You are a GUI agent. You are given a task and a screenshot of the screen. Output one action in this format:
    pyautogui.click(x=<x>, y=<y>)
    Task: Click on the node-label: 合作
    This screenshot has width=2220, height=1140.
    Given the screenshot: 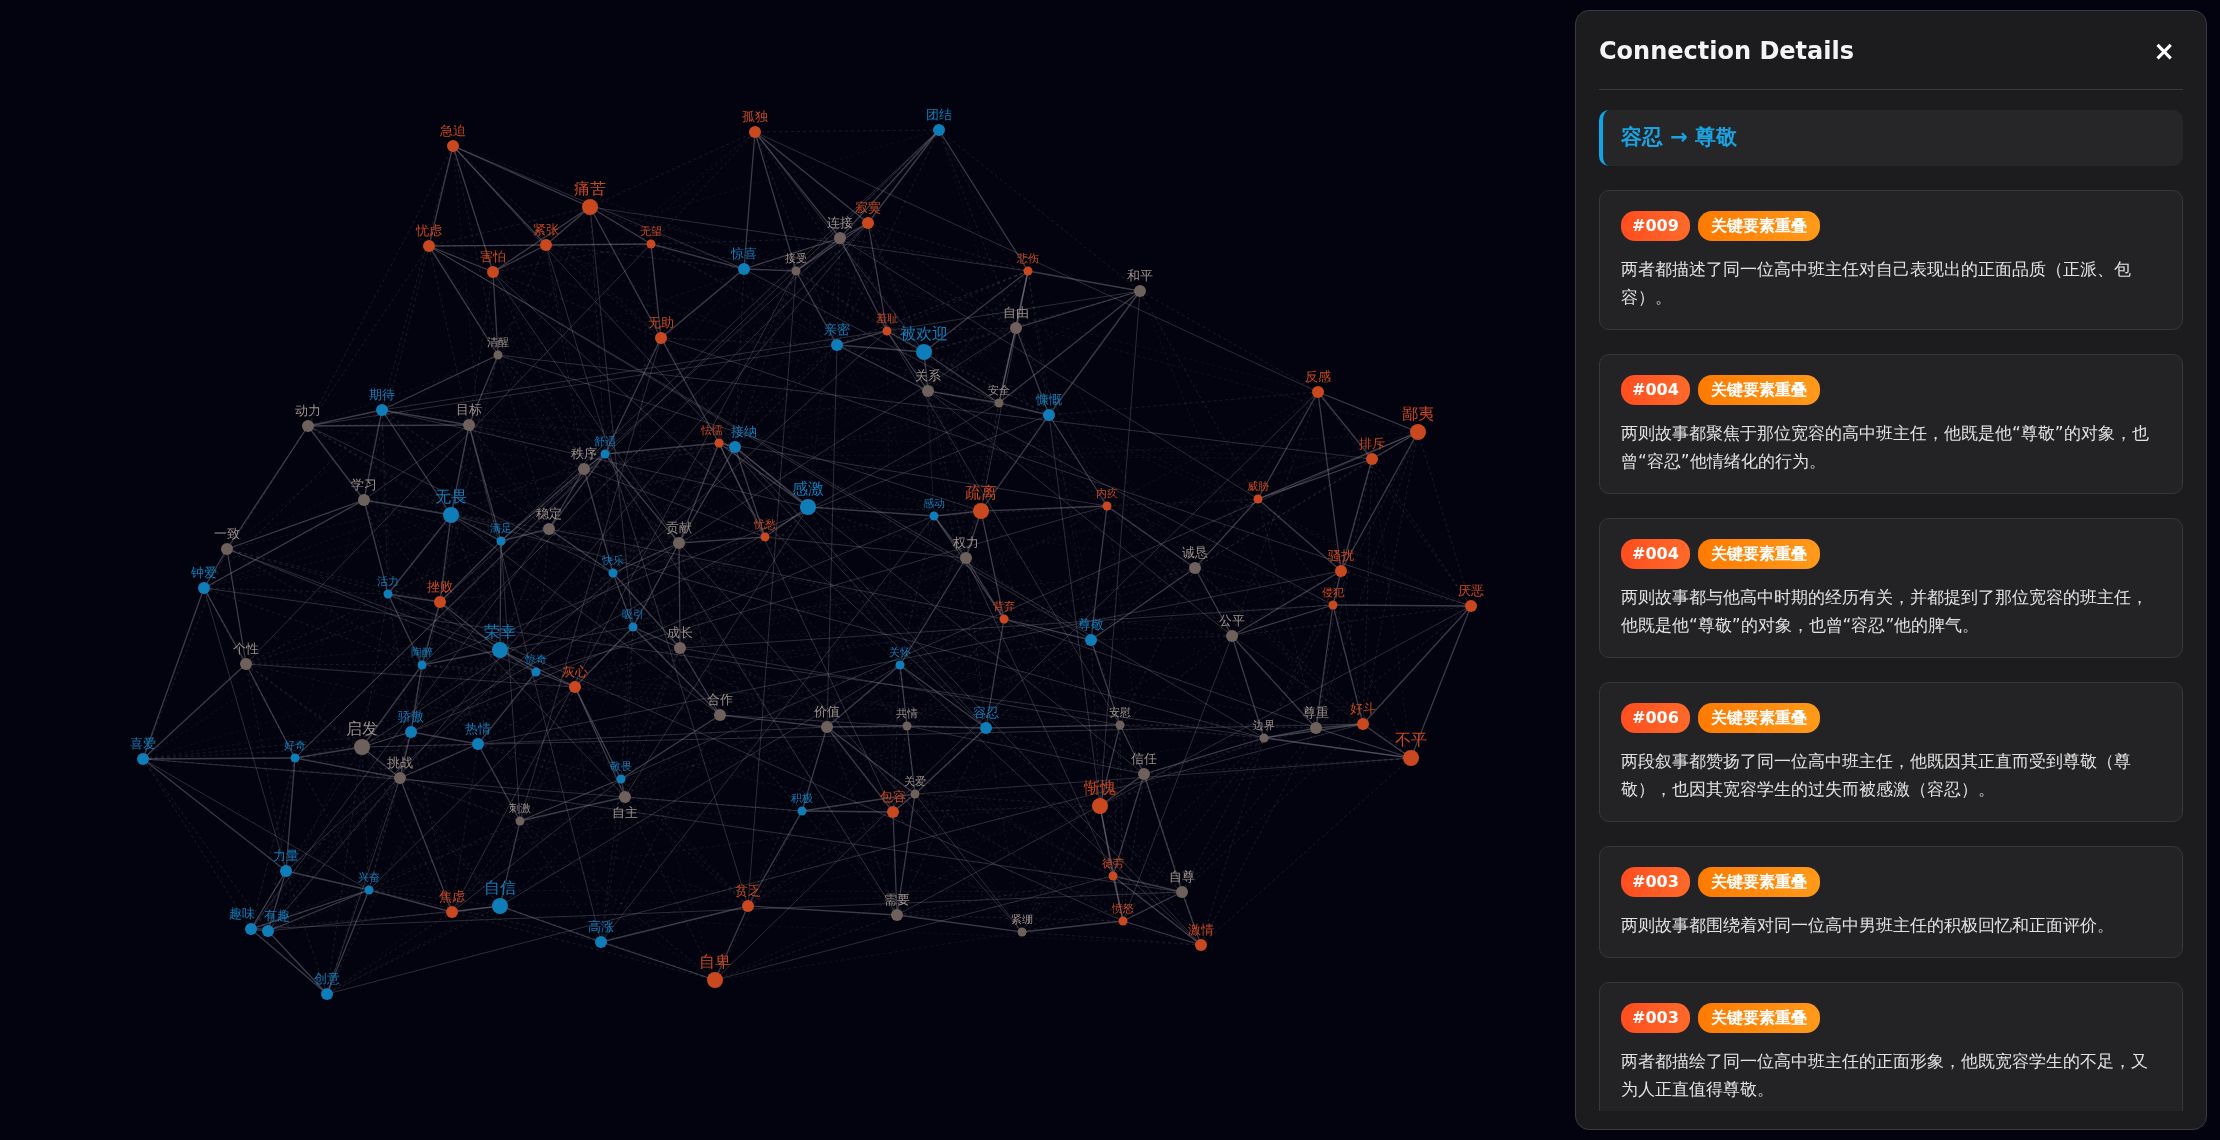 What is the action you would take?
    pyautogui.click(x=720, y=699)
    